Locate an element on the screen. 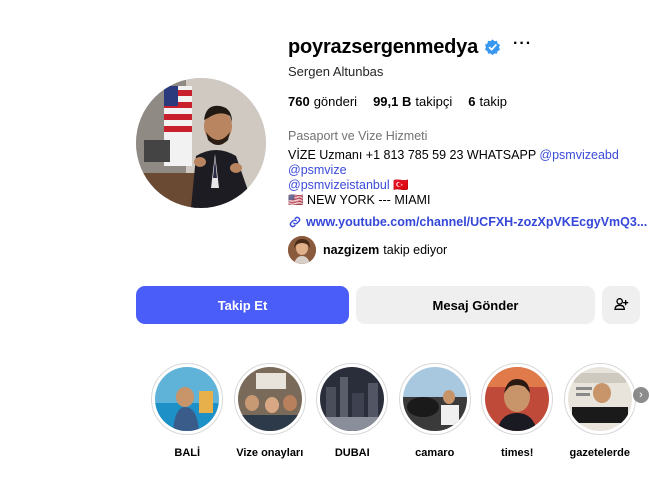  message-button: Mesaj Gönder is located at coordinates (475, 305).